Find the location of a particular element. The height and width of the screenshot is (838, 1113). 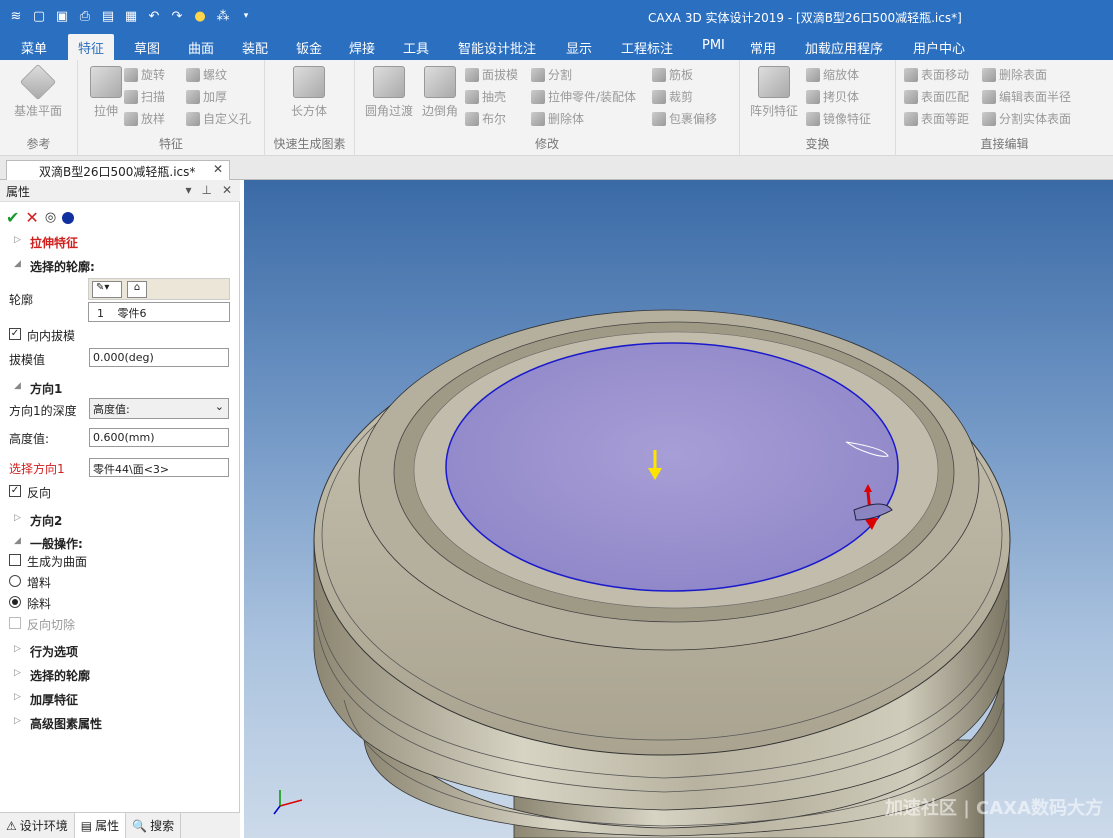

cancel-icon: ✕ is located at coordinates (31, 217).